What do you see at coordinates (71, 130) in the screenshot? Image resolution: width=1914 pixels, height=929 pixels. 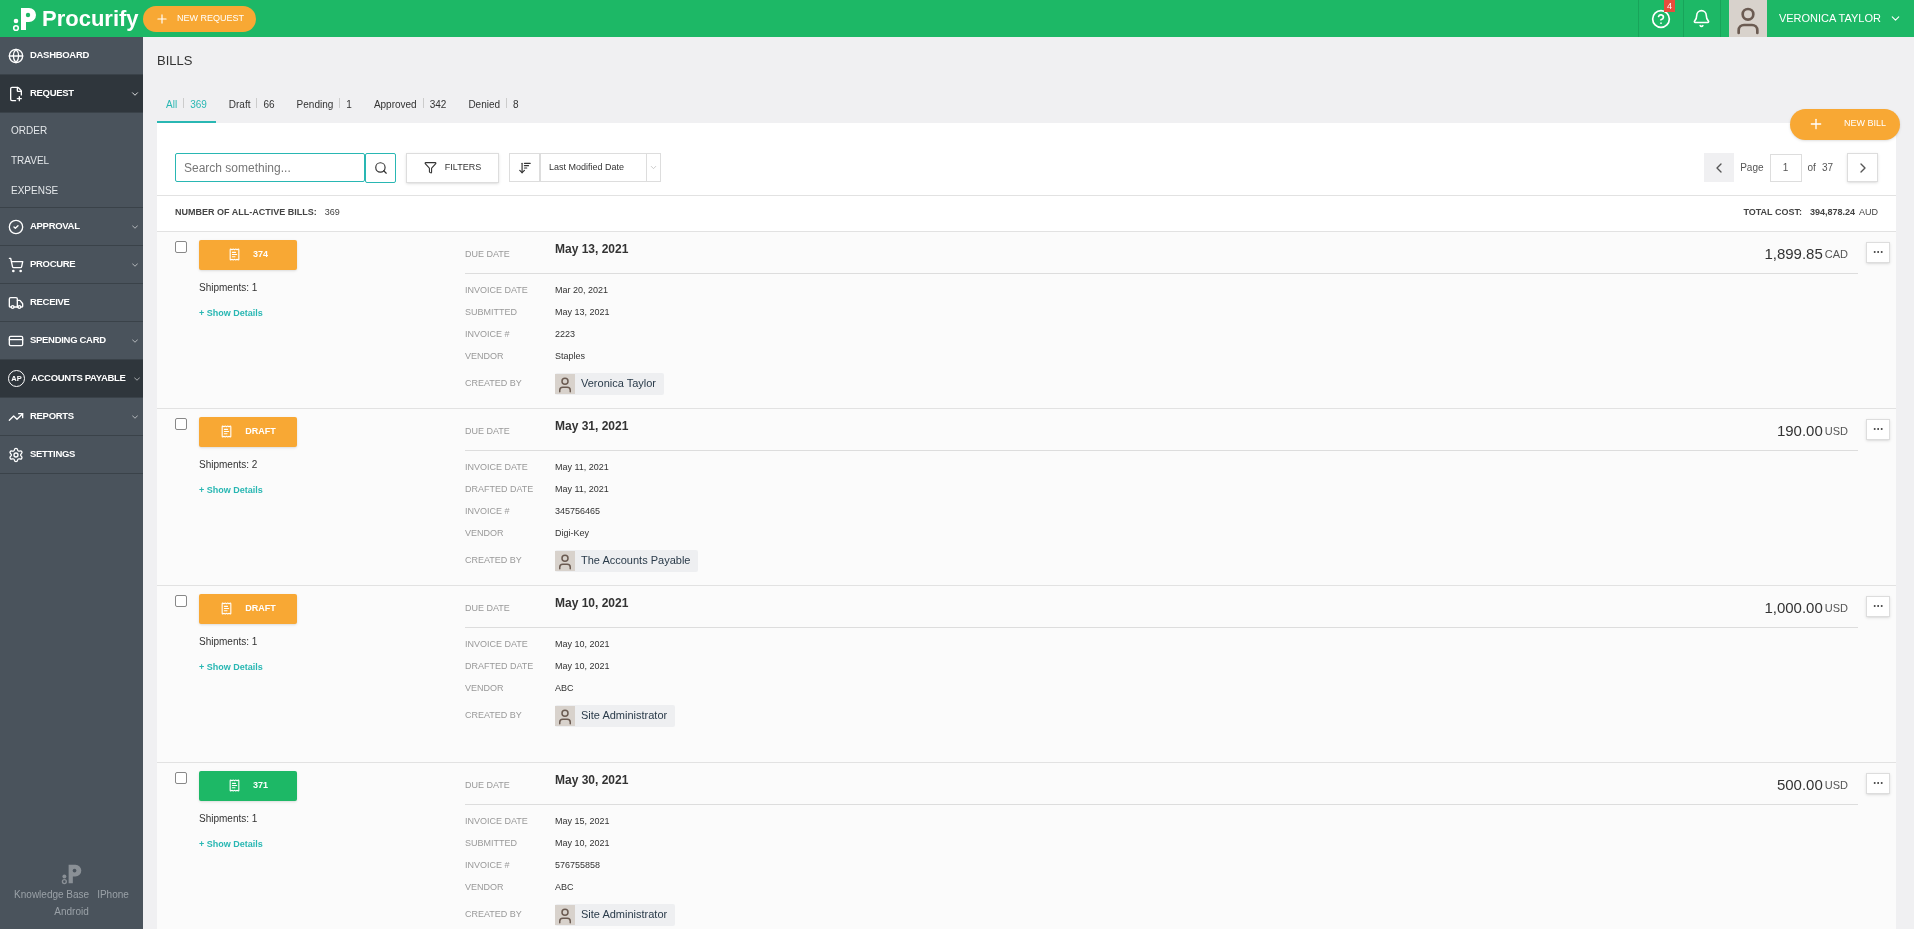 I see `sidebar-subitem: ORDER` at bounding box center [71, 130].